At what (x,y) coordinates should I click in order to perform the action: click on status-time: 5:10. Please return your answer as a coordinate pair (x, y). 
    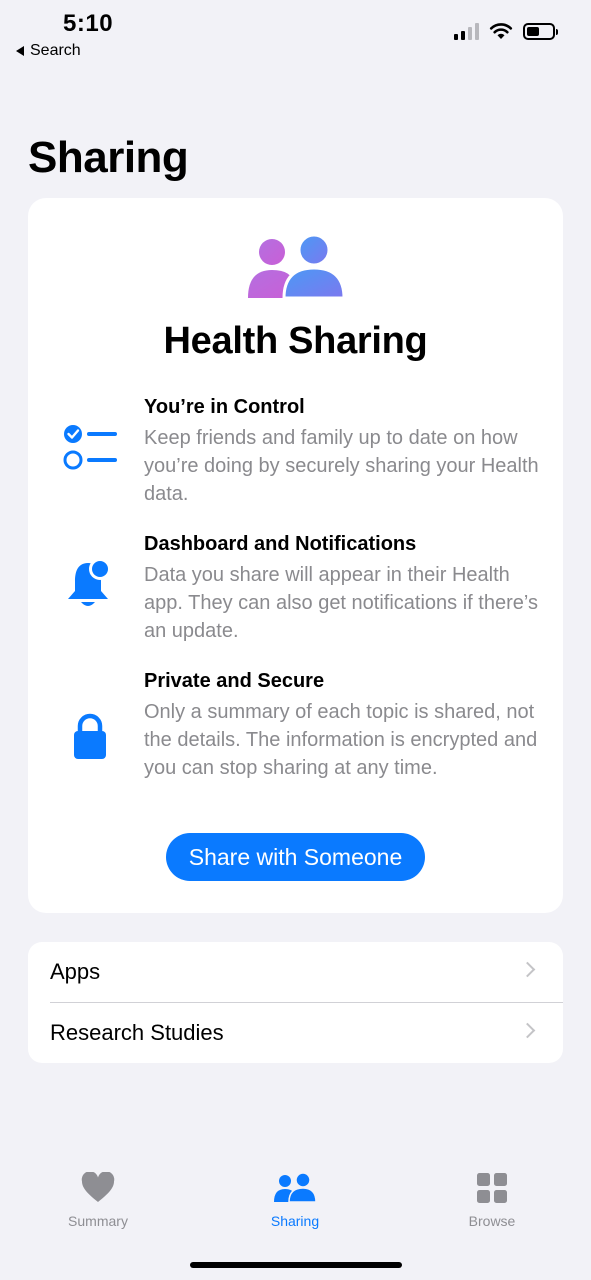
    Looking at the image, I should click on (88, 23).